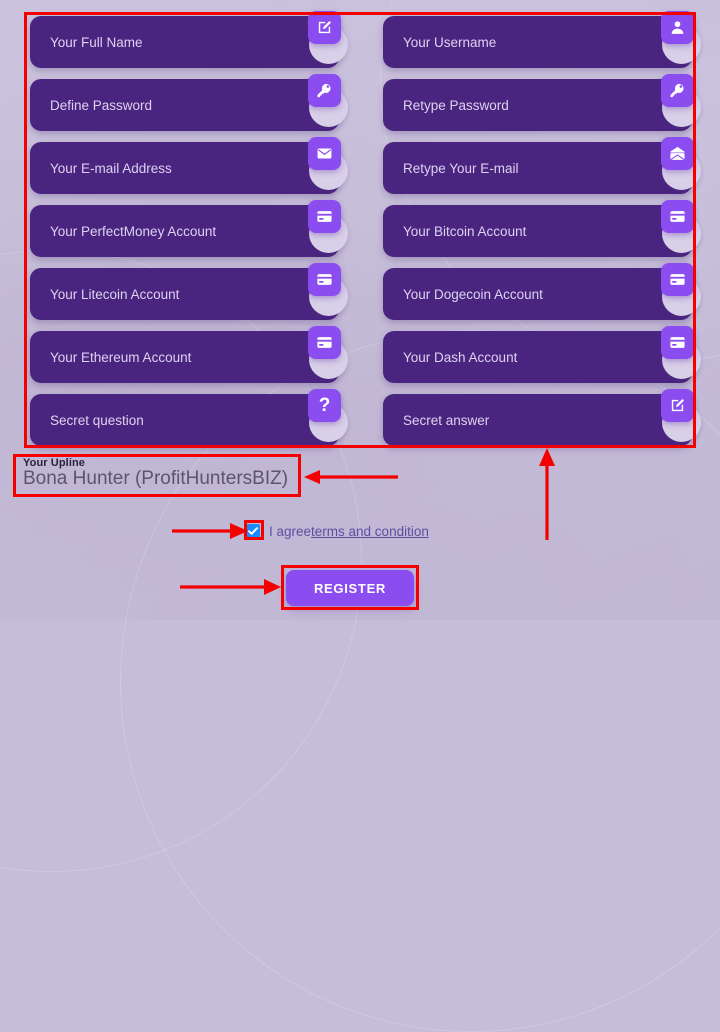  What do you see at coordinates (537, 42) in the screenshot?
I see `username-input` at bounding box center [537, 42].